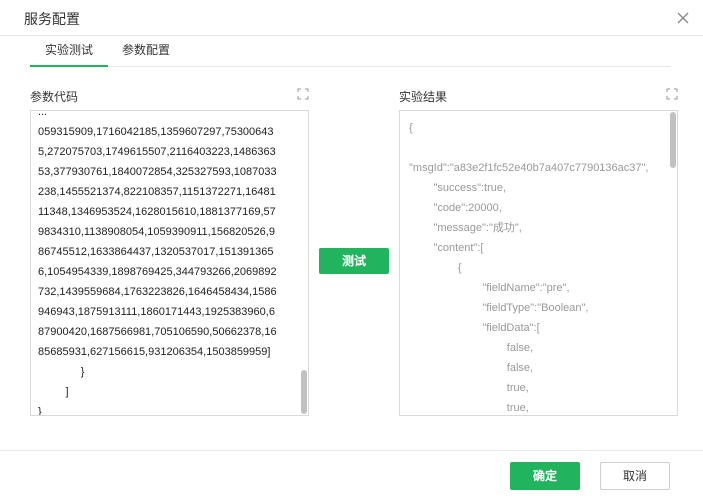  What do you see at coordinates (69, 51) in the screenshot?
I see `tab-experiment-test: 实验测试` at bounding box center [69, 51].